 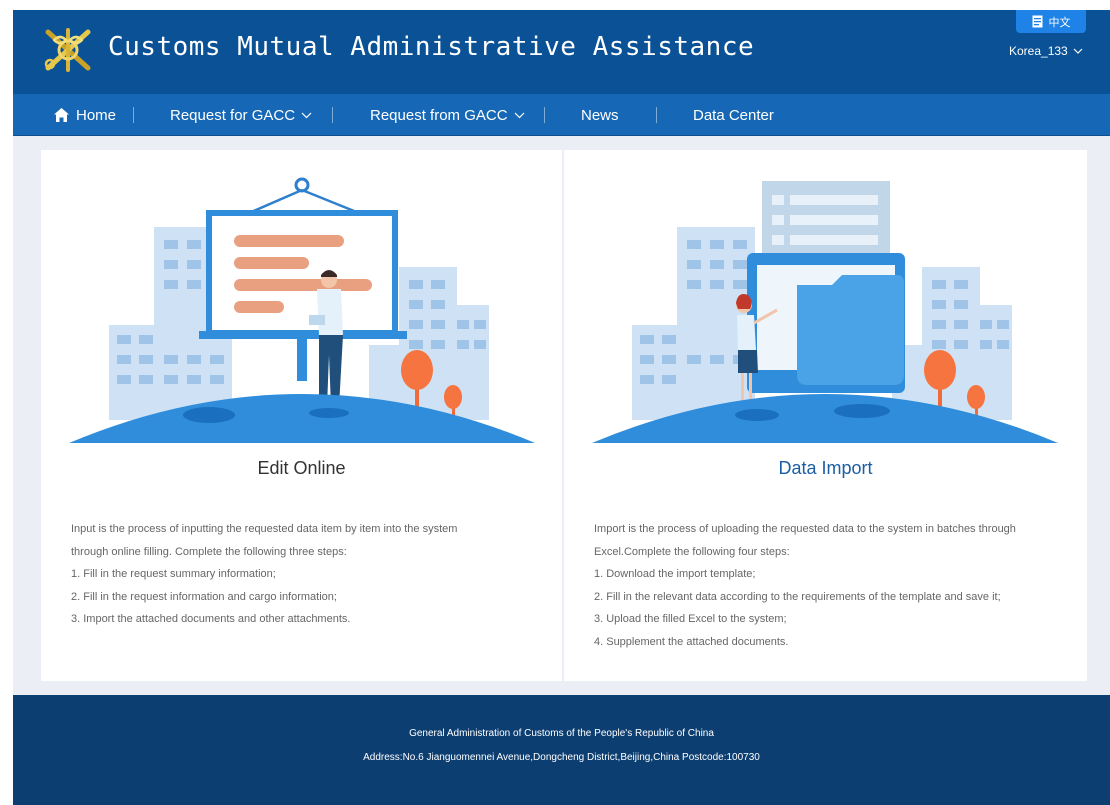 I want to click on user-menu: Korea_133, so click(x=1046, y=51).